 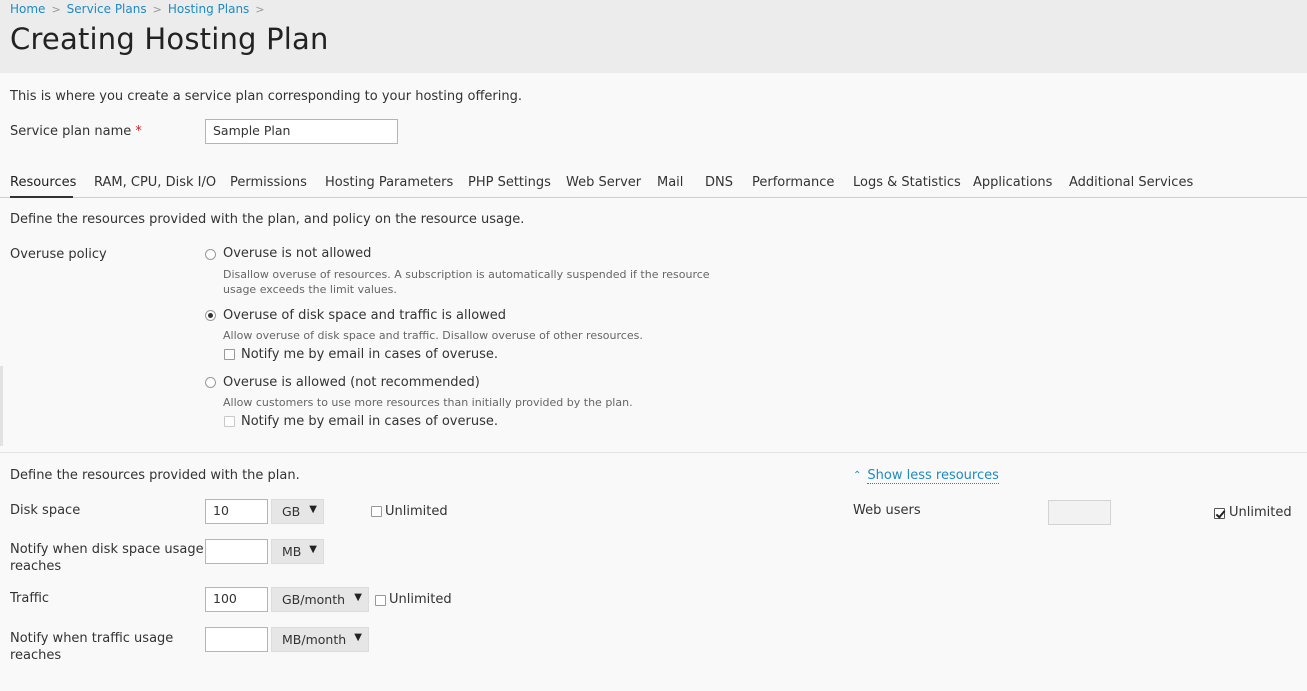 What do you see at coordinates (1012, 186) in the screenshot?
I see `tab-applications: Applications` at bounding box center [1012, 186].